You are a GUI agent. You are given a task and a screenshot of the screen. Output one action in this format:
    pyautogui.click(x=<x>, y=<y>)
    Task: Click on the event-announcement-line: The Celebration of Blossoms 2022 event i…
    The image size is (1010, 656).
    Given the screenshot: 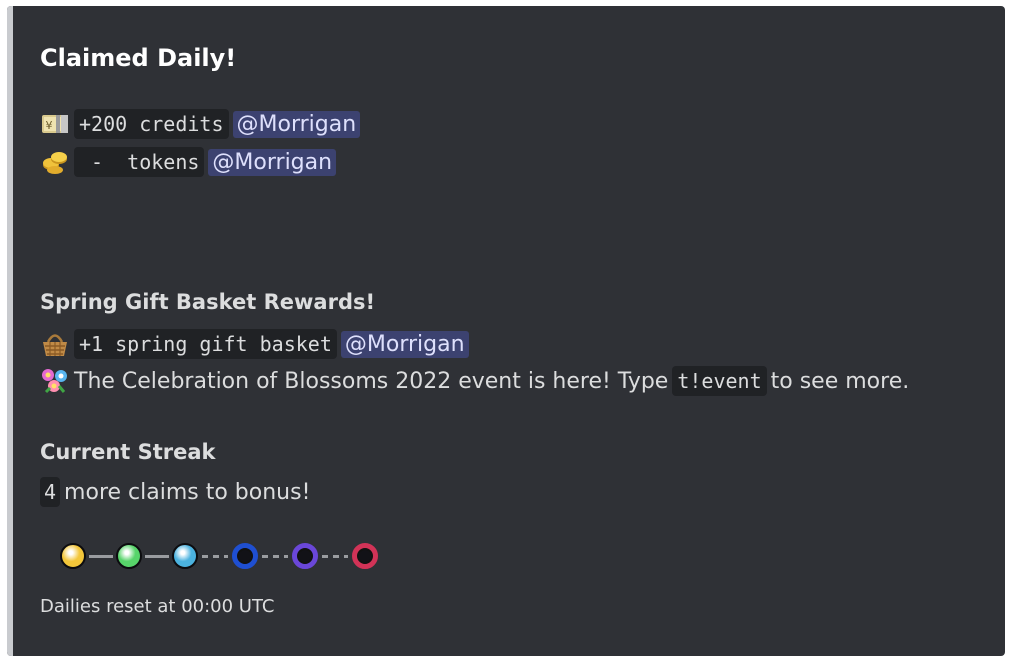 What is the action you would take?
    pyautogui.click(x=474, y=381)
    